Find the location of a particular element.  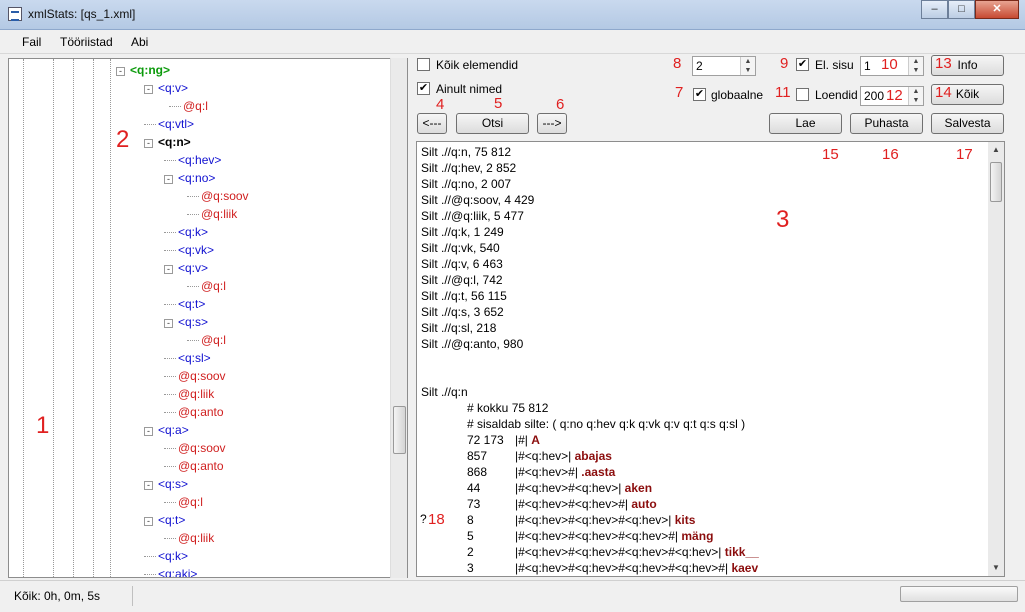

row-word: abajas is located at coordinates (593, 456).